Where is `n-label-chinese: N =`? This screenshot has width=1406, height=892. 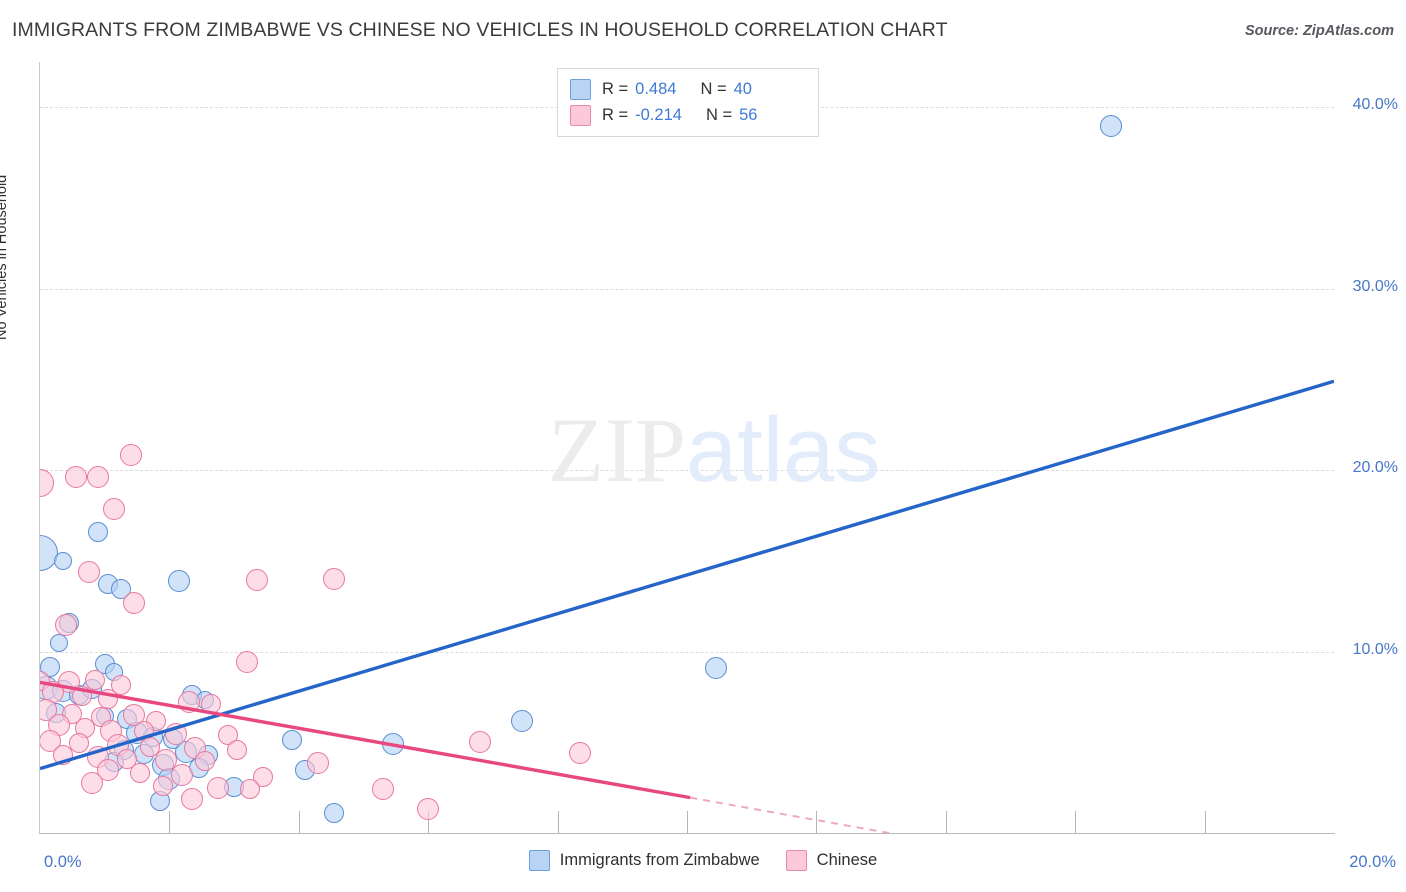
n-label-chinese: N = is located at coordinates (719, 114).